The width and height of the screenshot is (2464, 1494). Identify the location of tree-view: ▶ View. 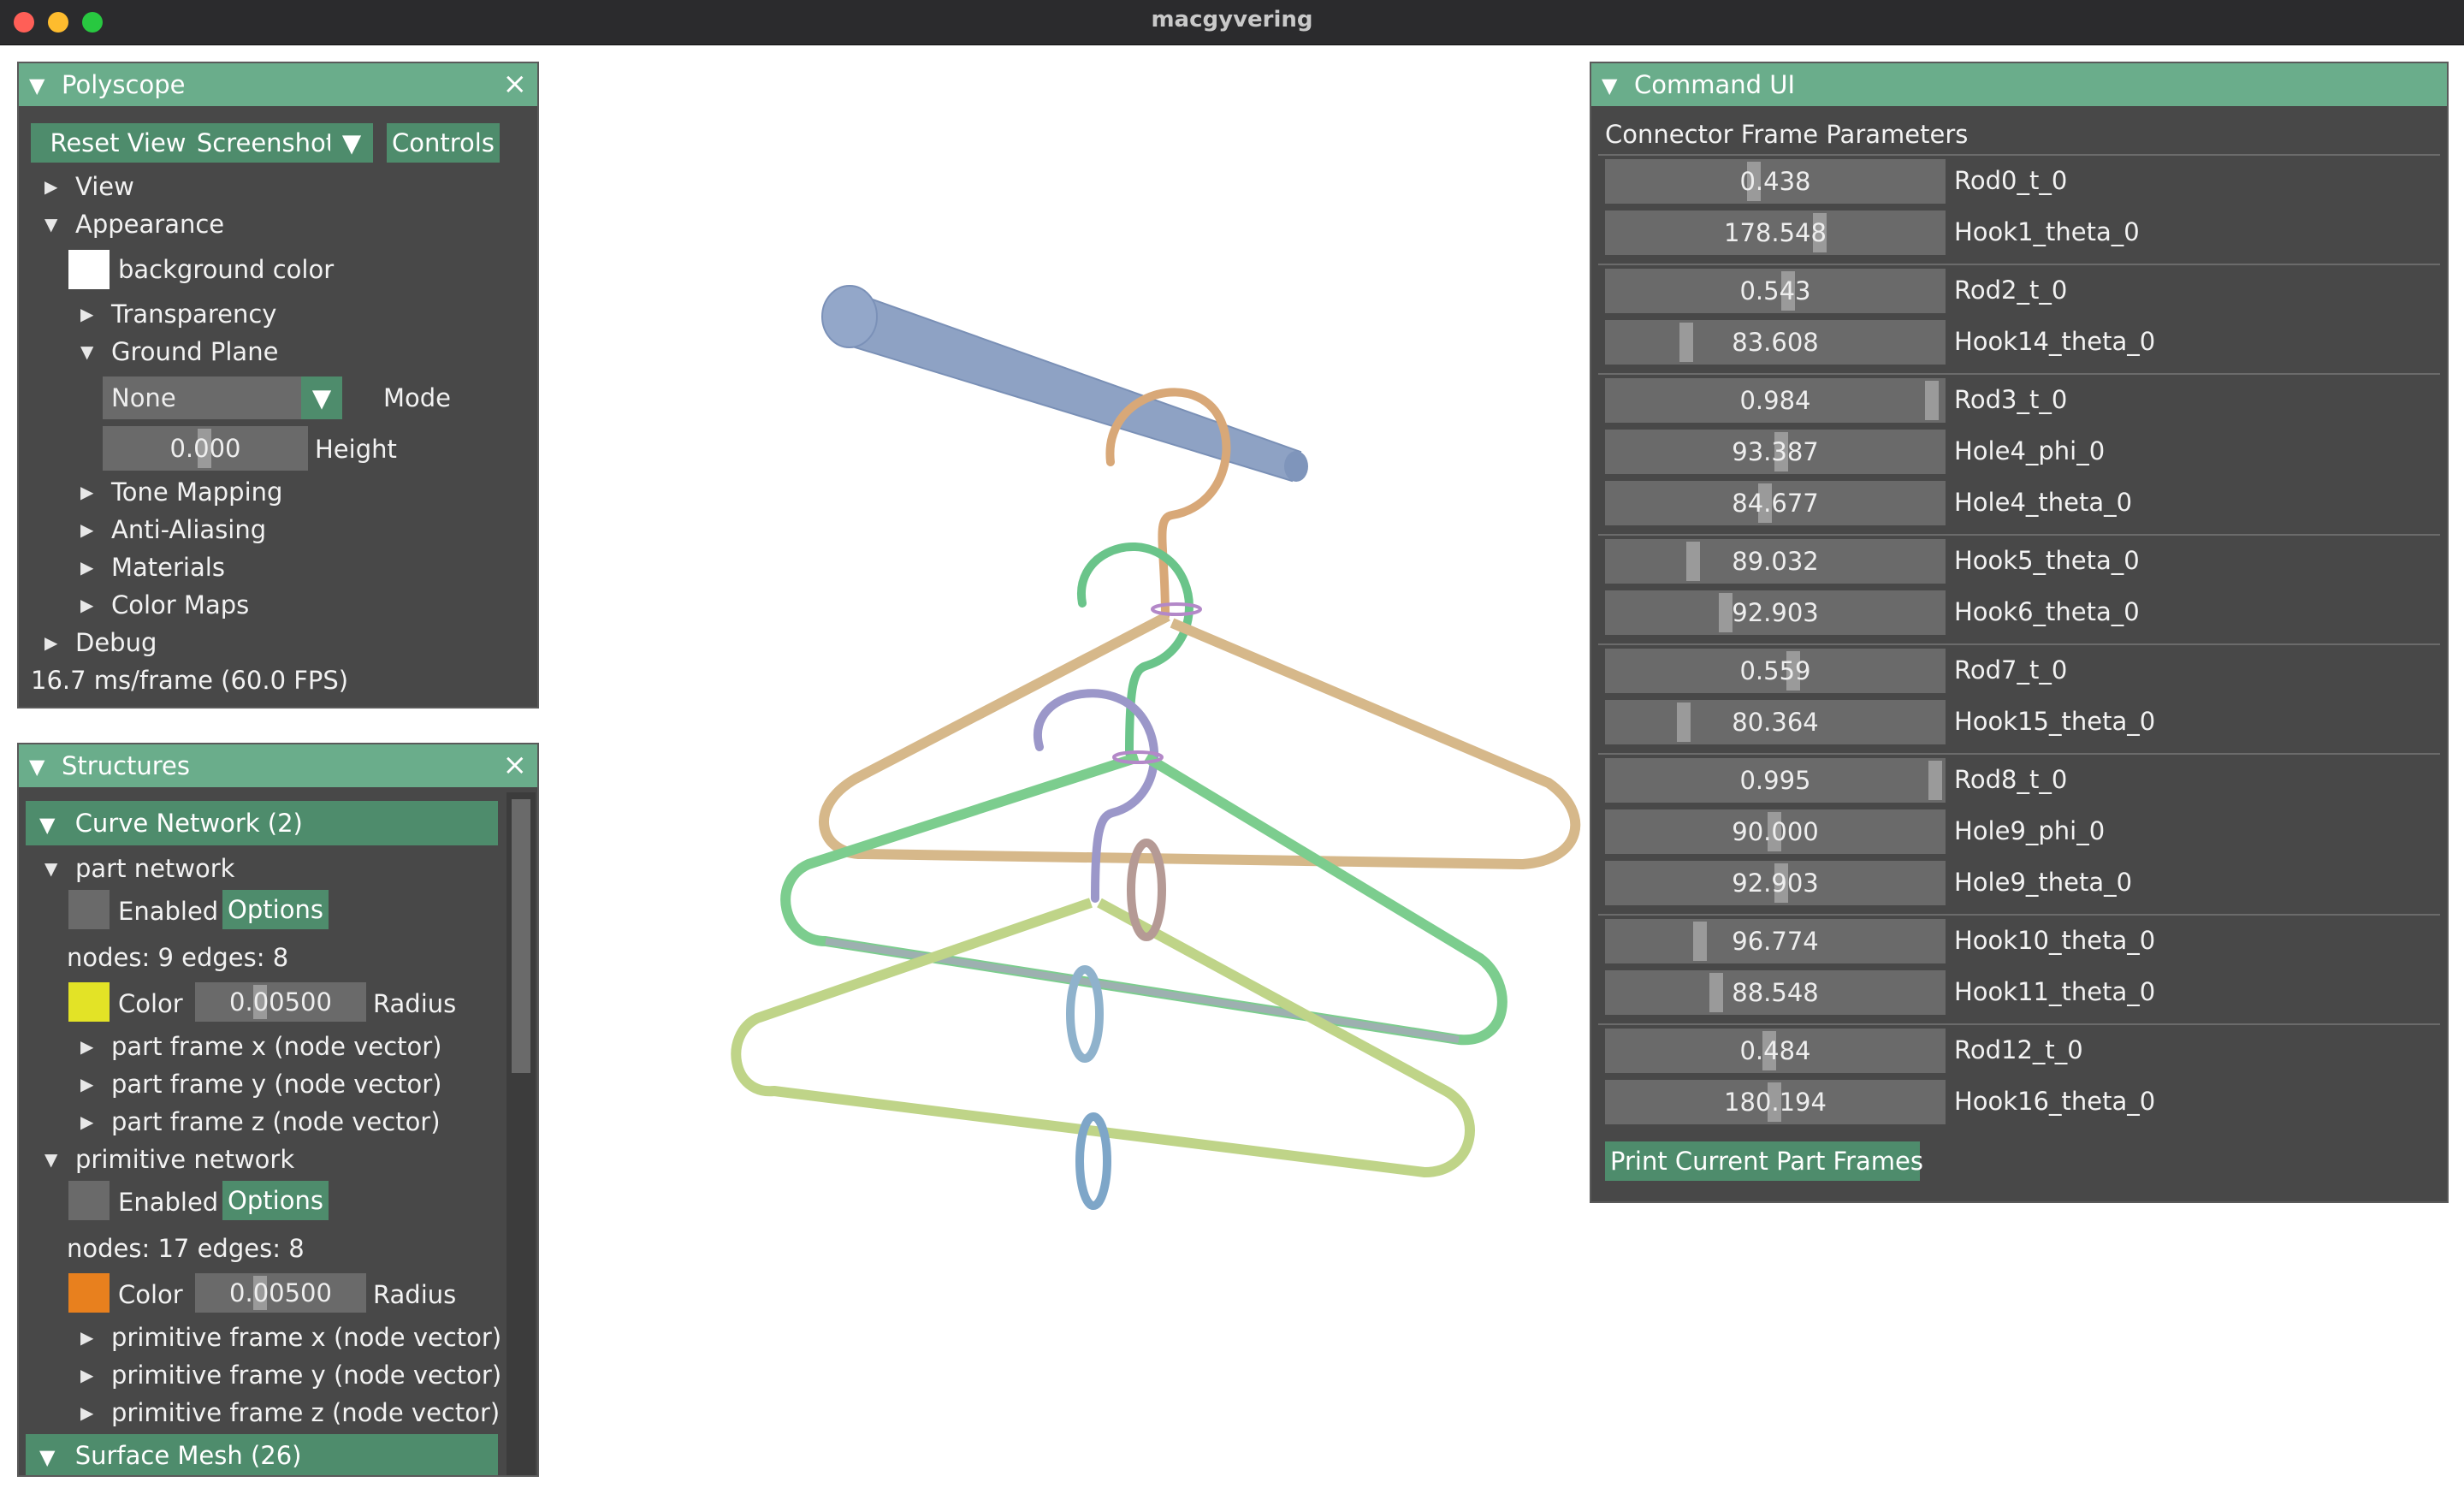
(89, 186).